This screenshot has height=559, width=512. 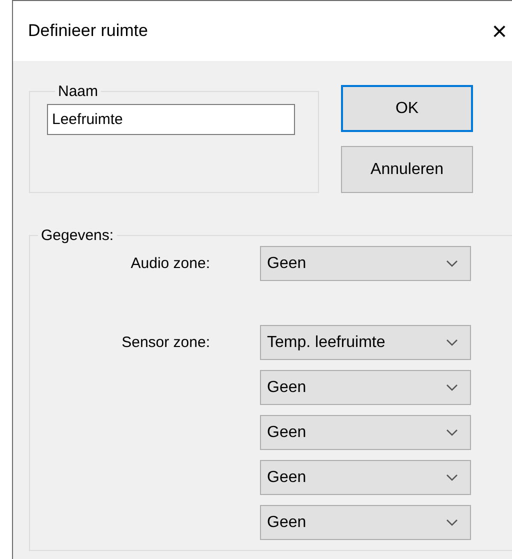 I want to click on group-label: Naam, so click(x=78, y=91).